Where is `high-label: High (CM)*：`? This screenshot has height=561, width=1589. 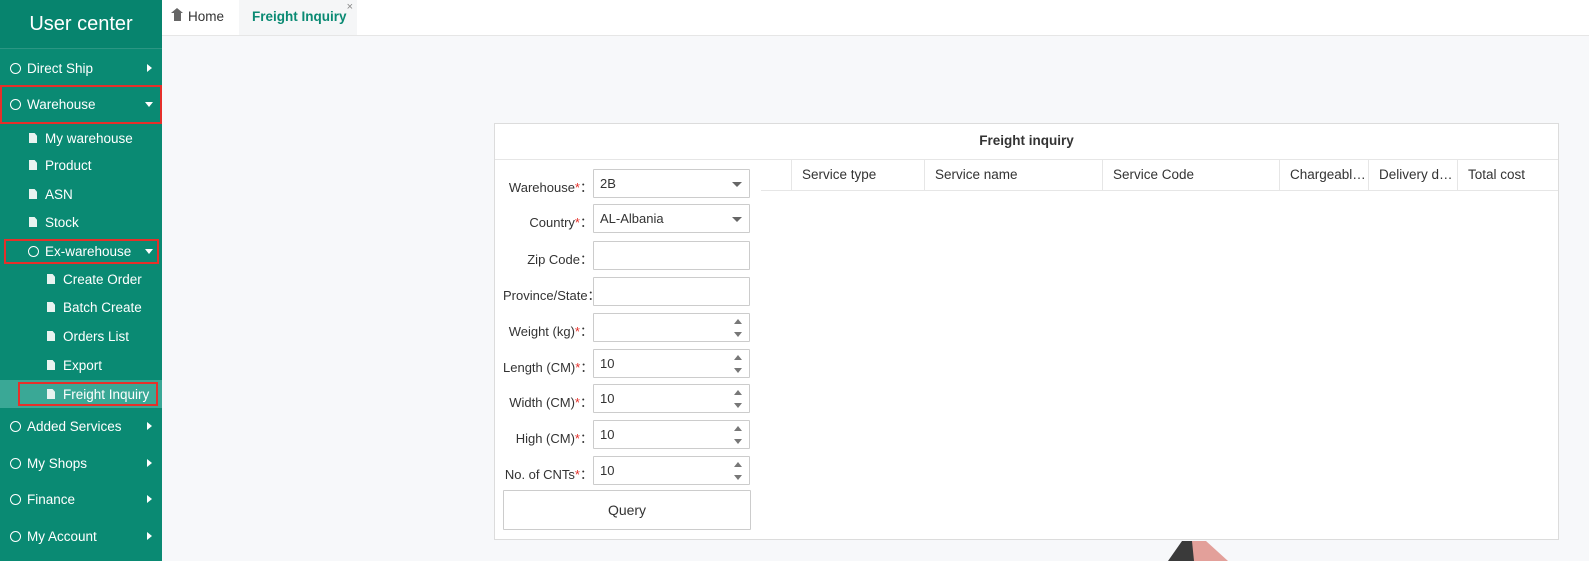
high-label: High (CM)*： is located at coordinates (554, 438).